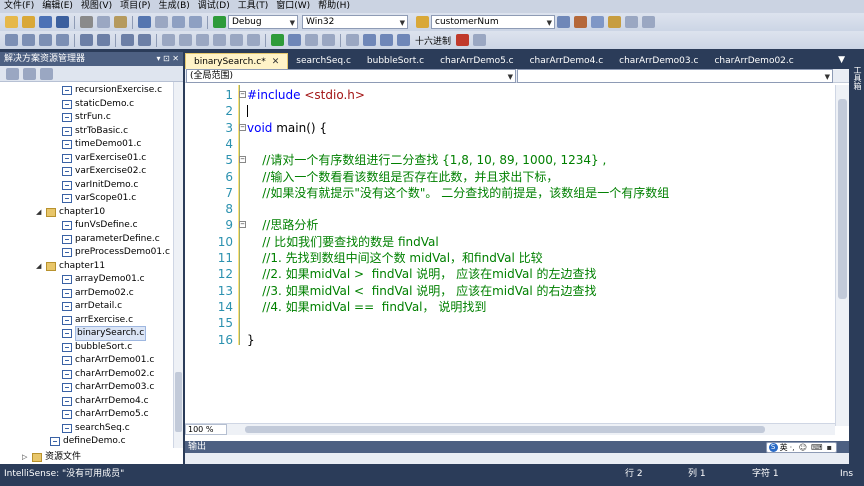 Image resolution: width=864 pixels, height=486 pixels. I want to click on code-line: 7 //如果没有就提示"没有这个数"。 二分查找的前提是，该数组是一个有序数组, so click(505, 193).